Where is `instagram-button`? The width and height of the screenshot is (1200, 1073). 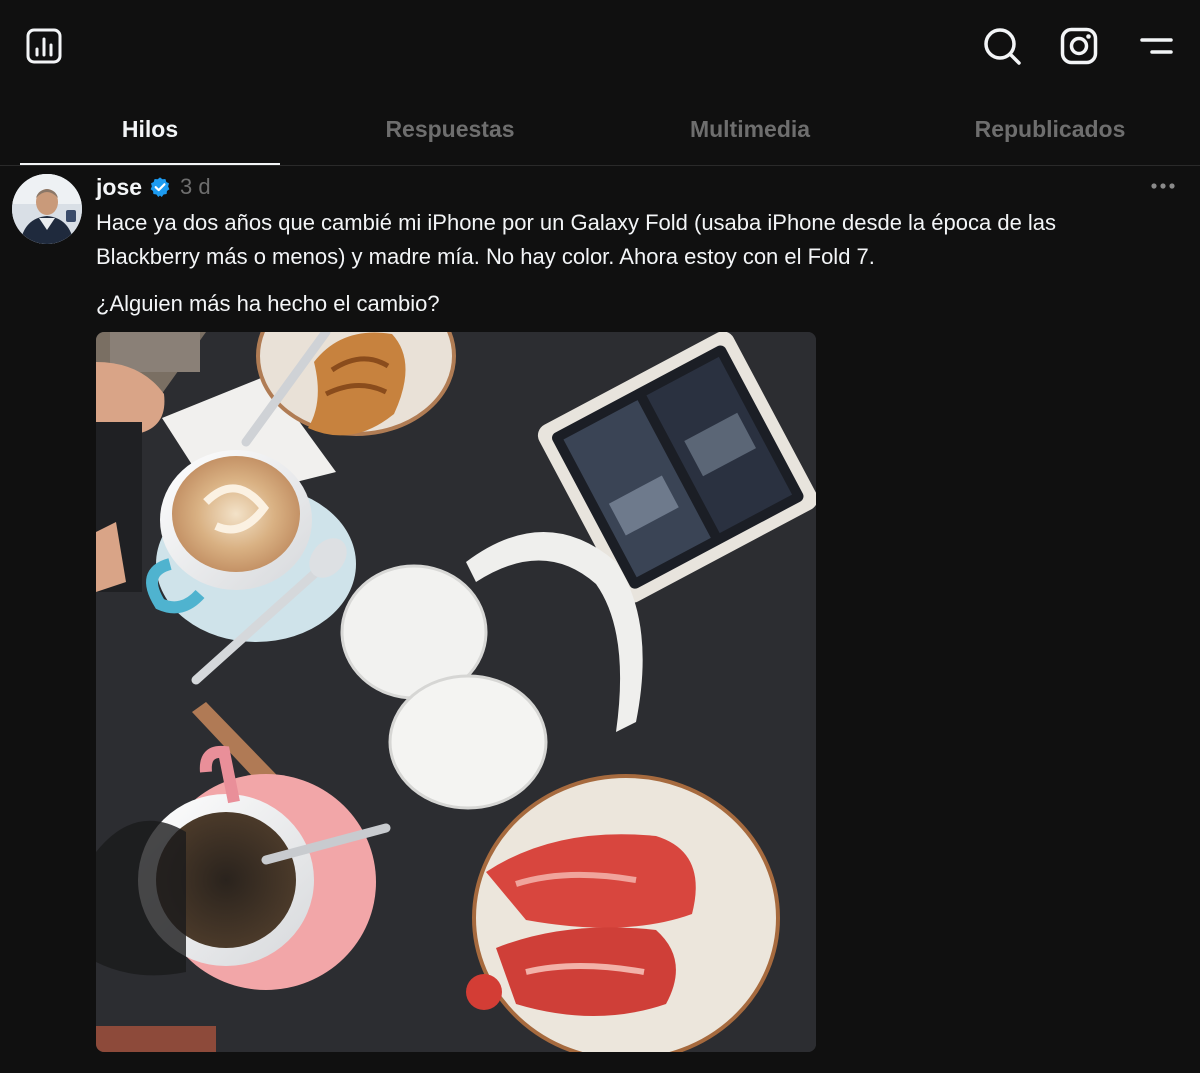 instagram-button is located at coordinates (1079, 46).